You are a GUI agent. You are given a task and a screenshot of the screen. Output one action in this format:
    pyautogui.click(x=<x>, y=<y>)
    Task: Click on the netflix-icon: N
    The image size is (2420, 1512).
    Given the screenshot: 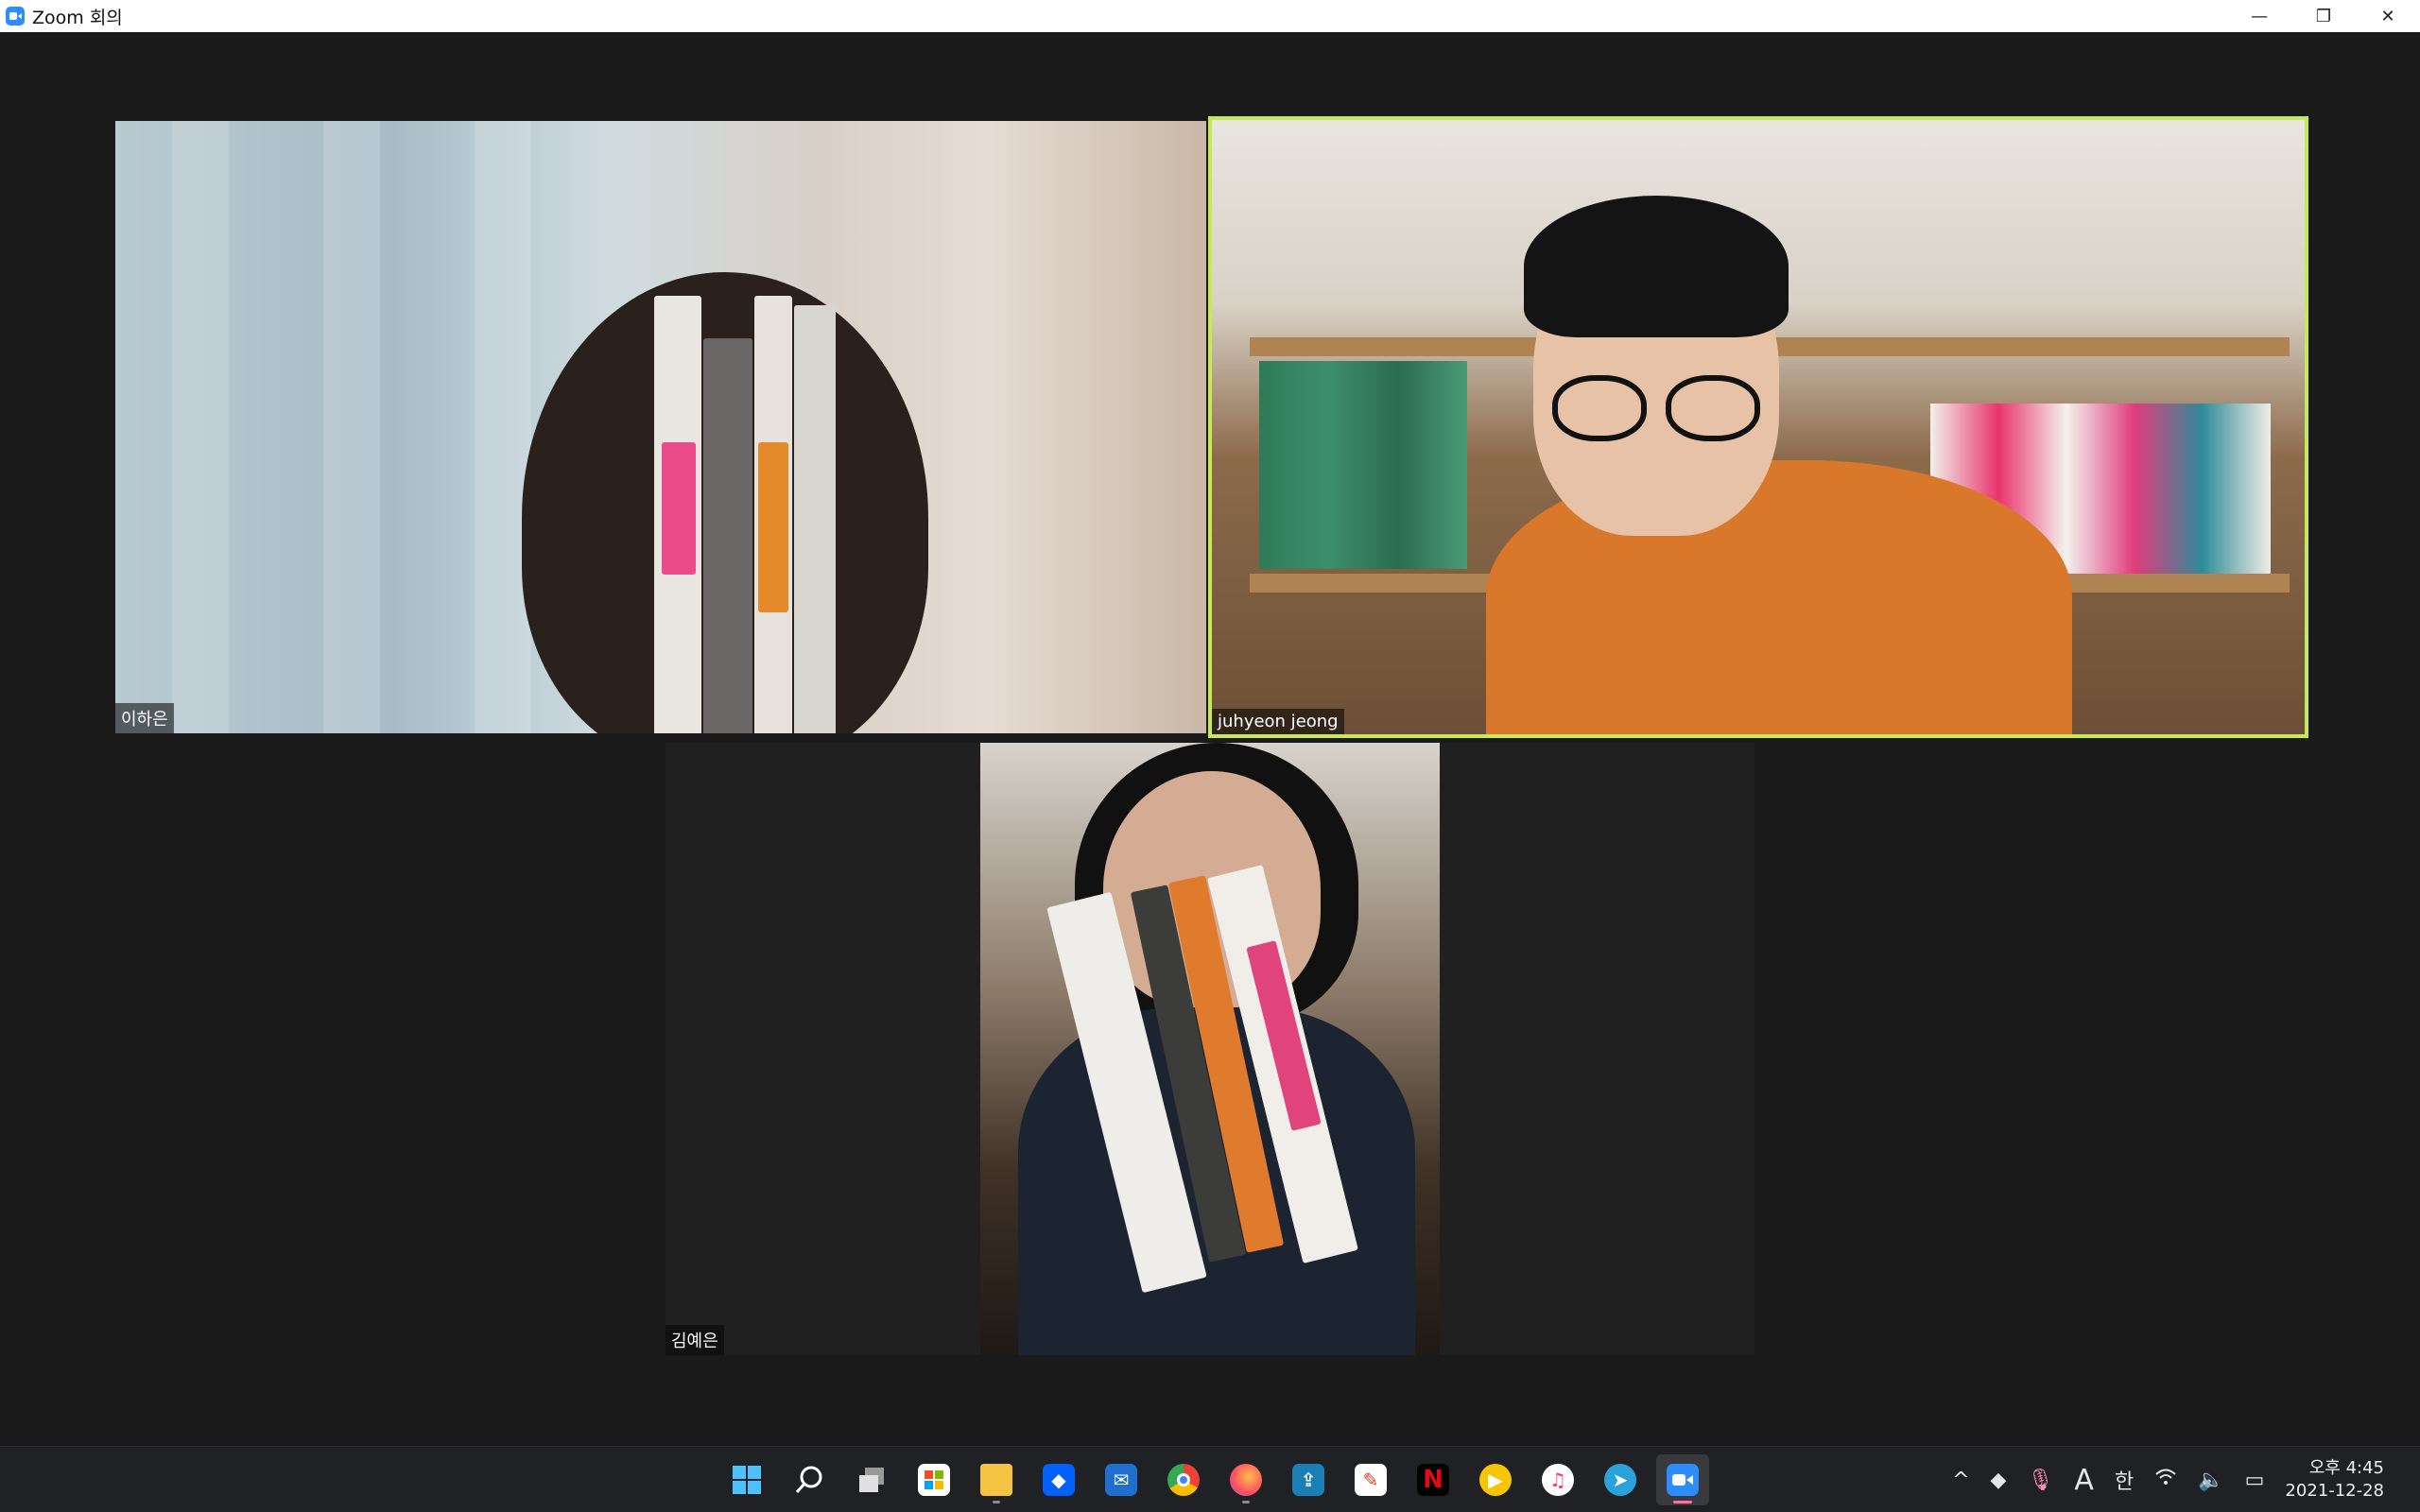 What is the action you would take?
    pyautogui.click(x=1433, y=1480)
    